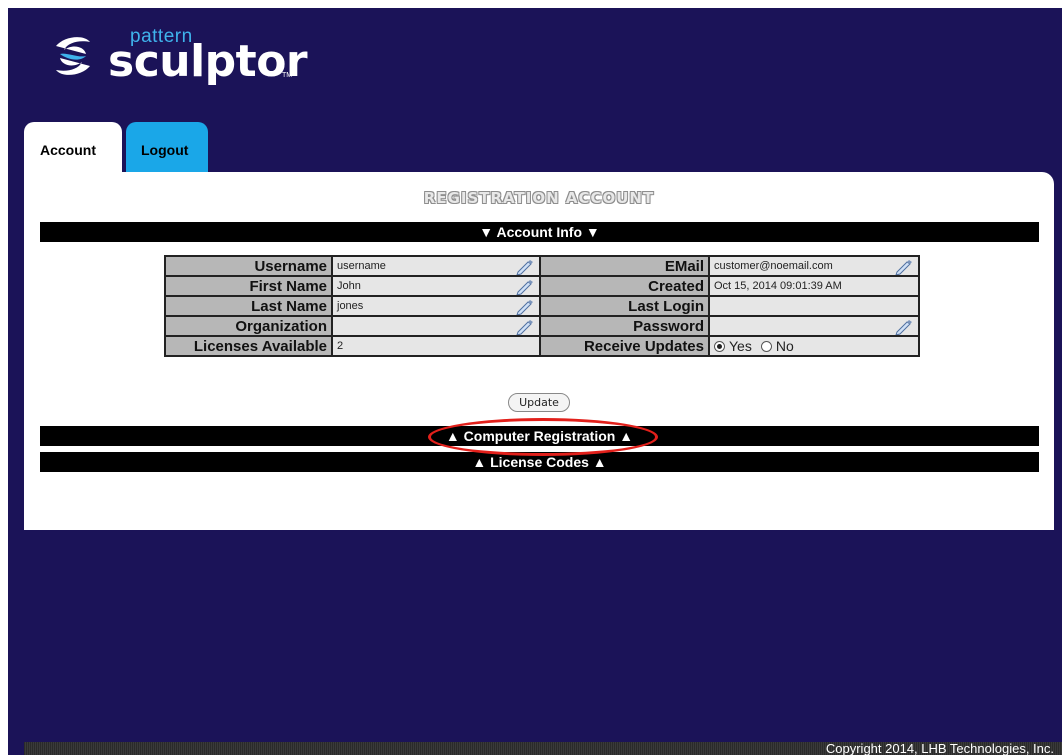 The image size is (1062, 756). What do you see at coordinates (73, 56) in the screenshot?
I see `logo-swirl-icon` at bounding box center [73, 56].